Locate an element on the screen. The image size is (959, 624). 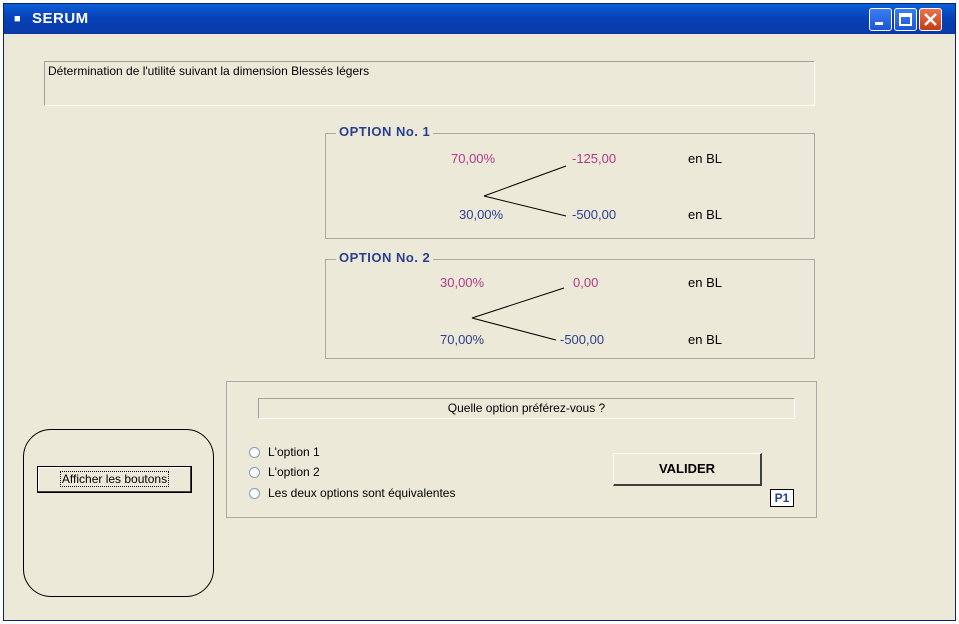
option2-top-value: 0,00 is located at coordinates (586, 282).